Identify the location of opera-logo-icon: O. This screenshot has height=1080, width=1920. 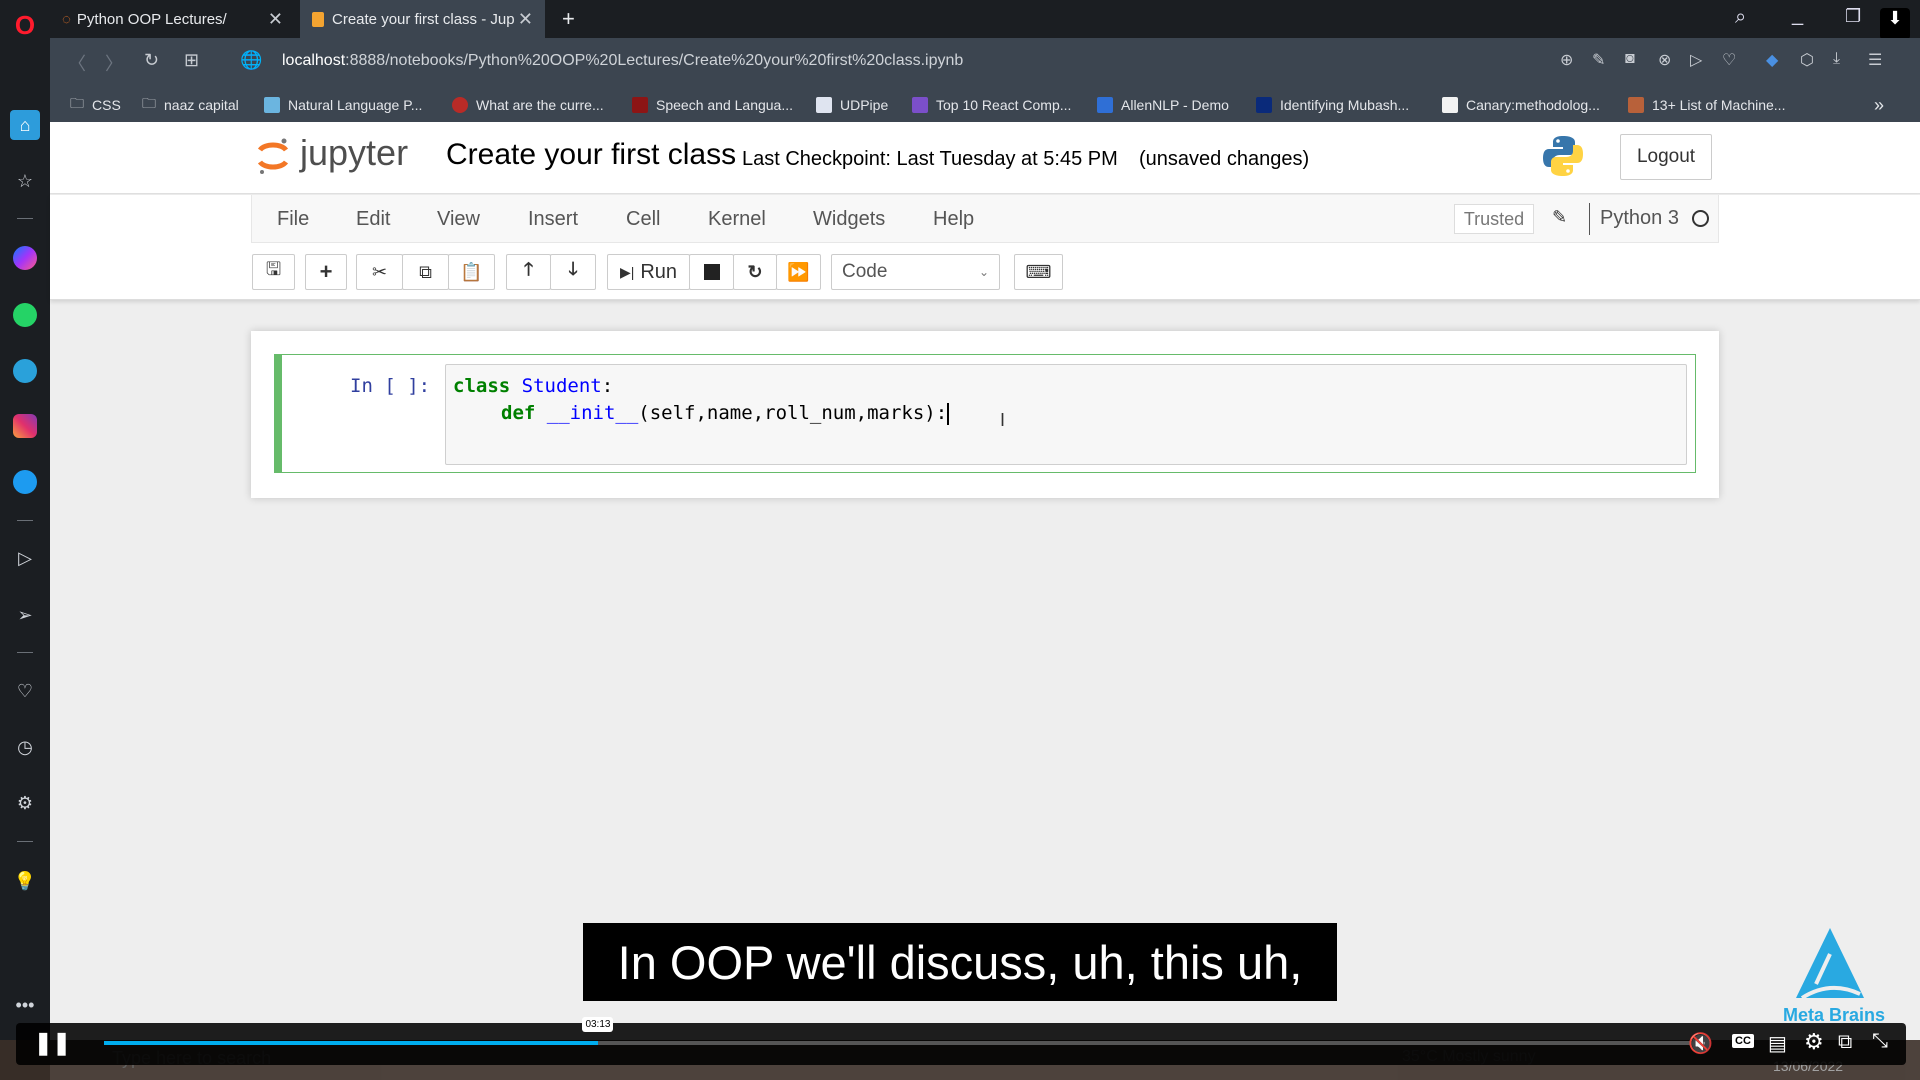
(25, 25).